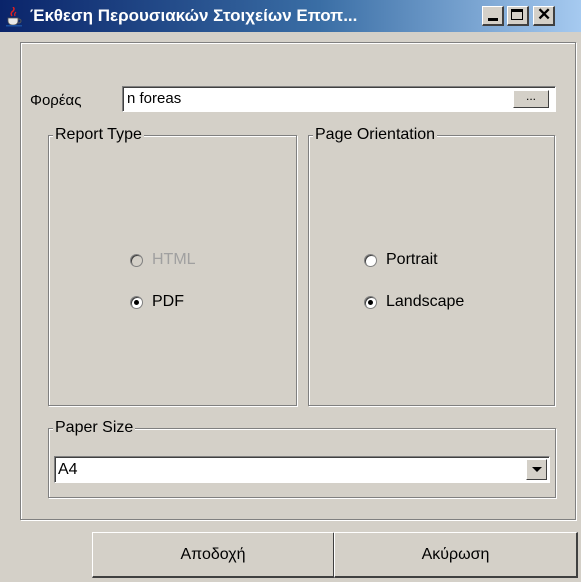 This screenshot has width=581, height=582. What do you see at coordinates (370, 302) in the screenshot?
I see `radio-landscape-indicator` at bounding box center [370, 302].